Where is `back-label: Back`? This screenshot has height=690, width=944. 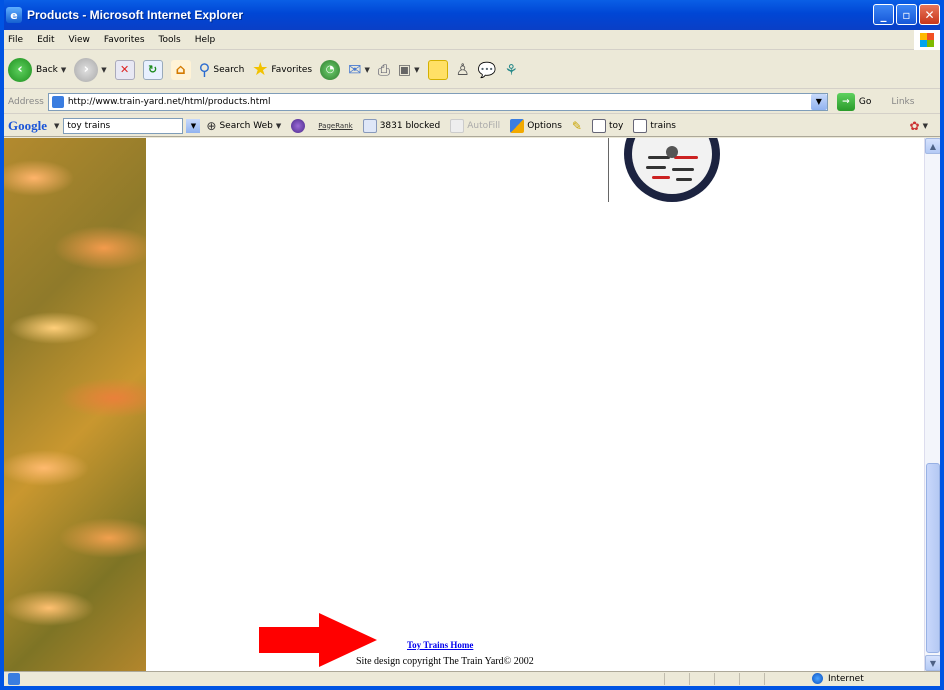
back-label: Back is located at coordinates (47, 69).